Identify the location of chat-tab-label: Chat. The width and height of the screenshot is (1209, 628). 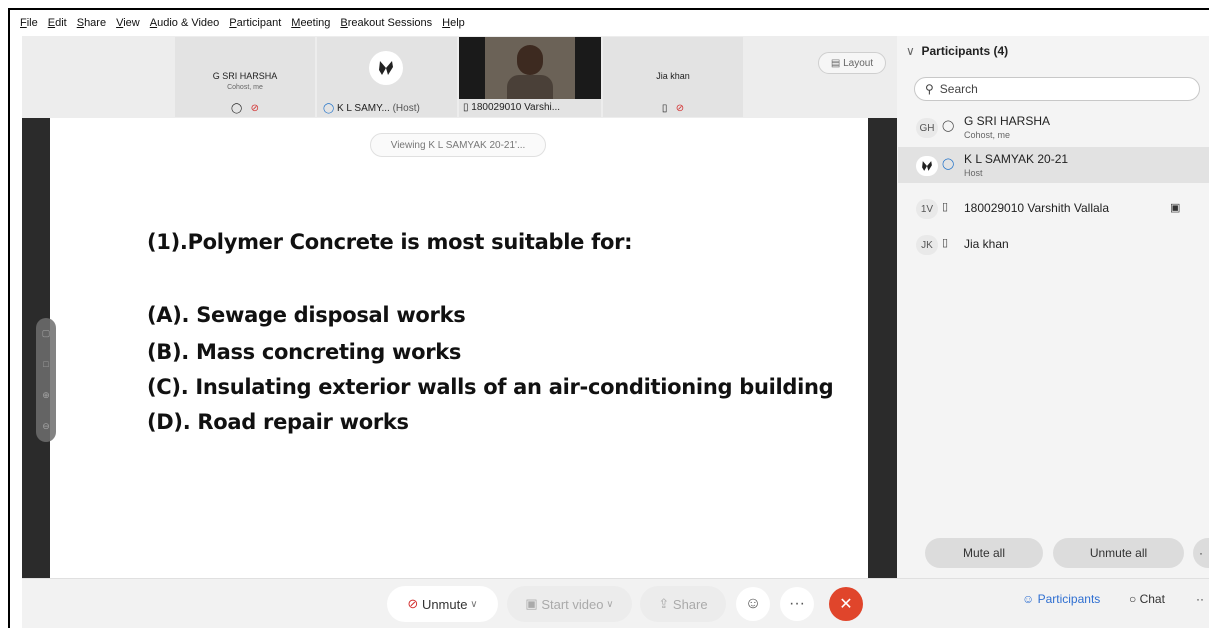
(1152, 599).